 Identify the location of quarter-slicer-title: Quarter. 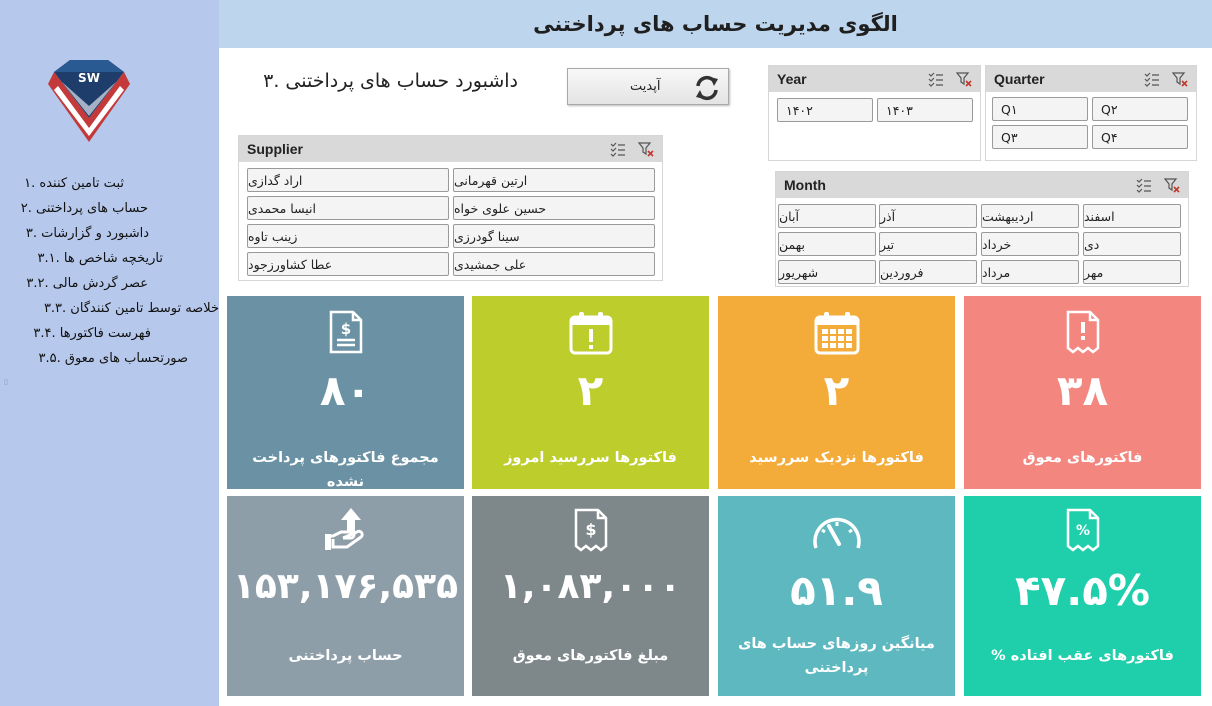
(1019, 79).